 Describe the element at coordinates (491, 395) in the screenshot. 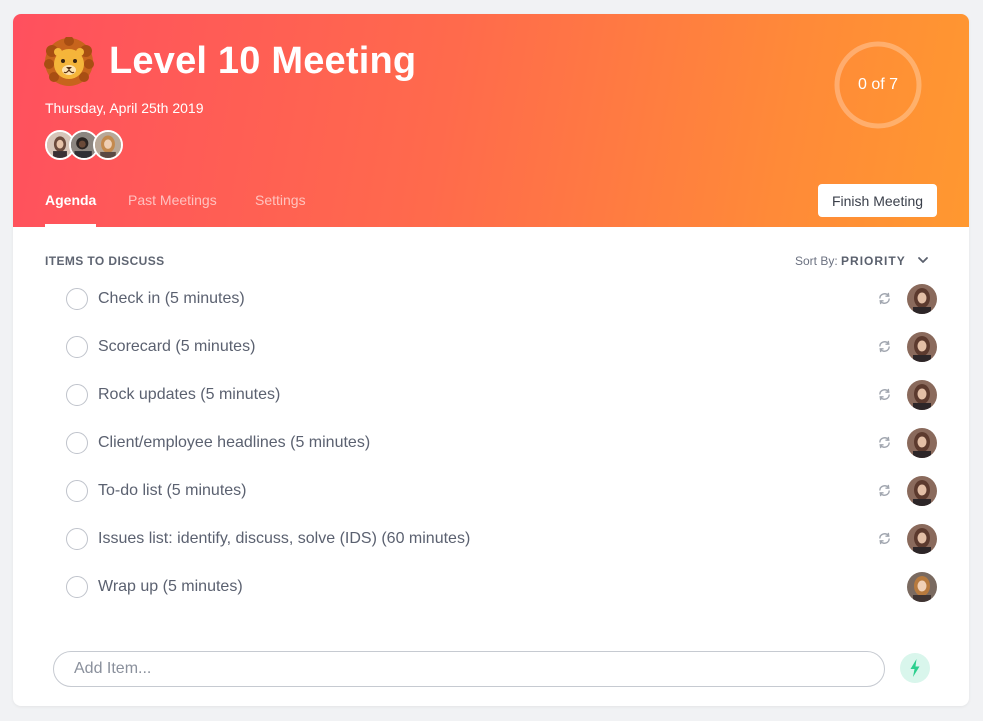

I see `list-item: Rock updates (5 minutes)` at that location.